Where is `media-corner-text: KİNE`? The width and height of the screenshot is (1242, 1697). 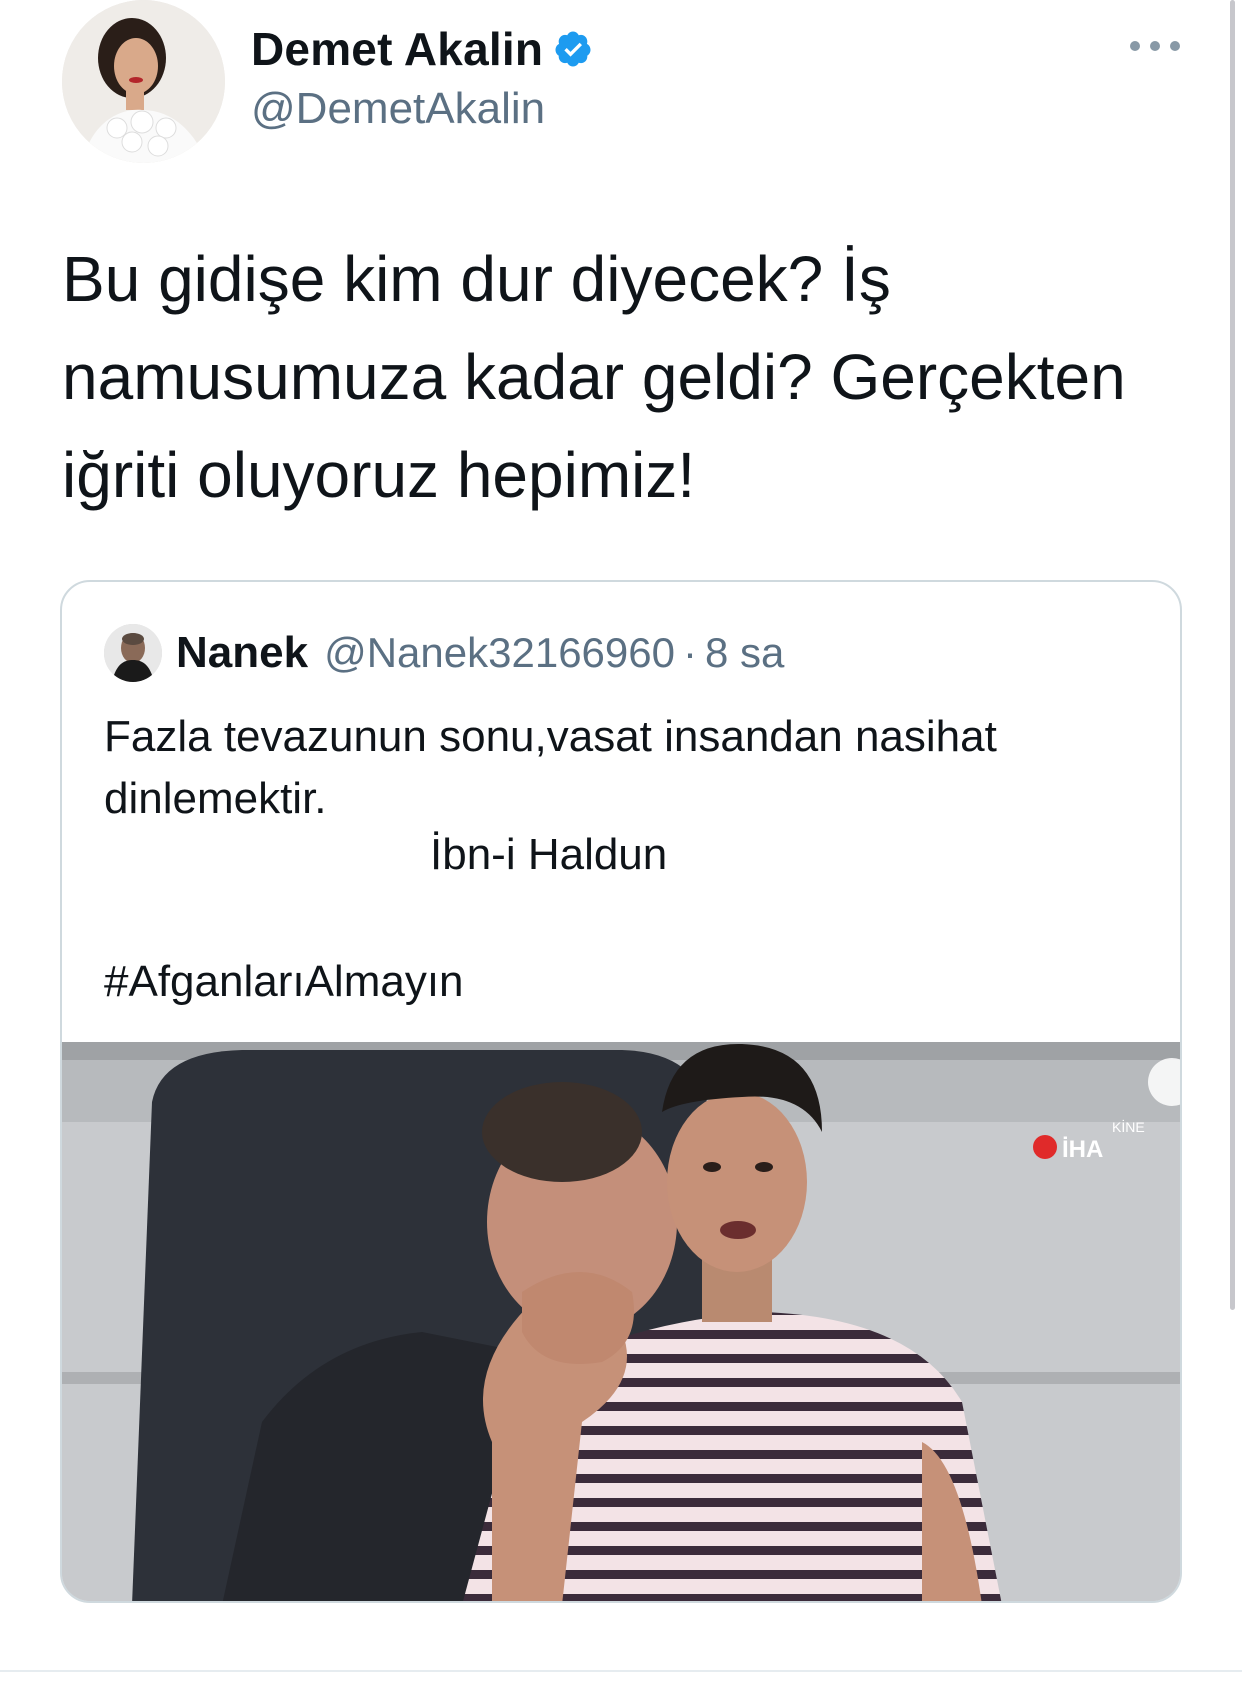
media-corner-text: KİNE is located at coordinates (1128, 1126).